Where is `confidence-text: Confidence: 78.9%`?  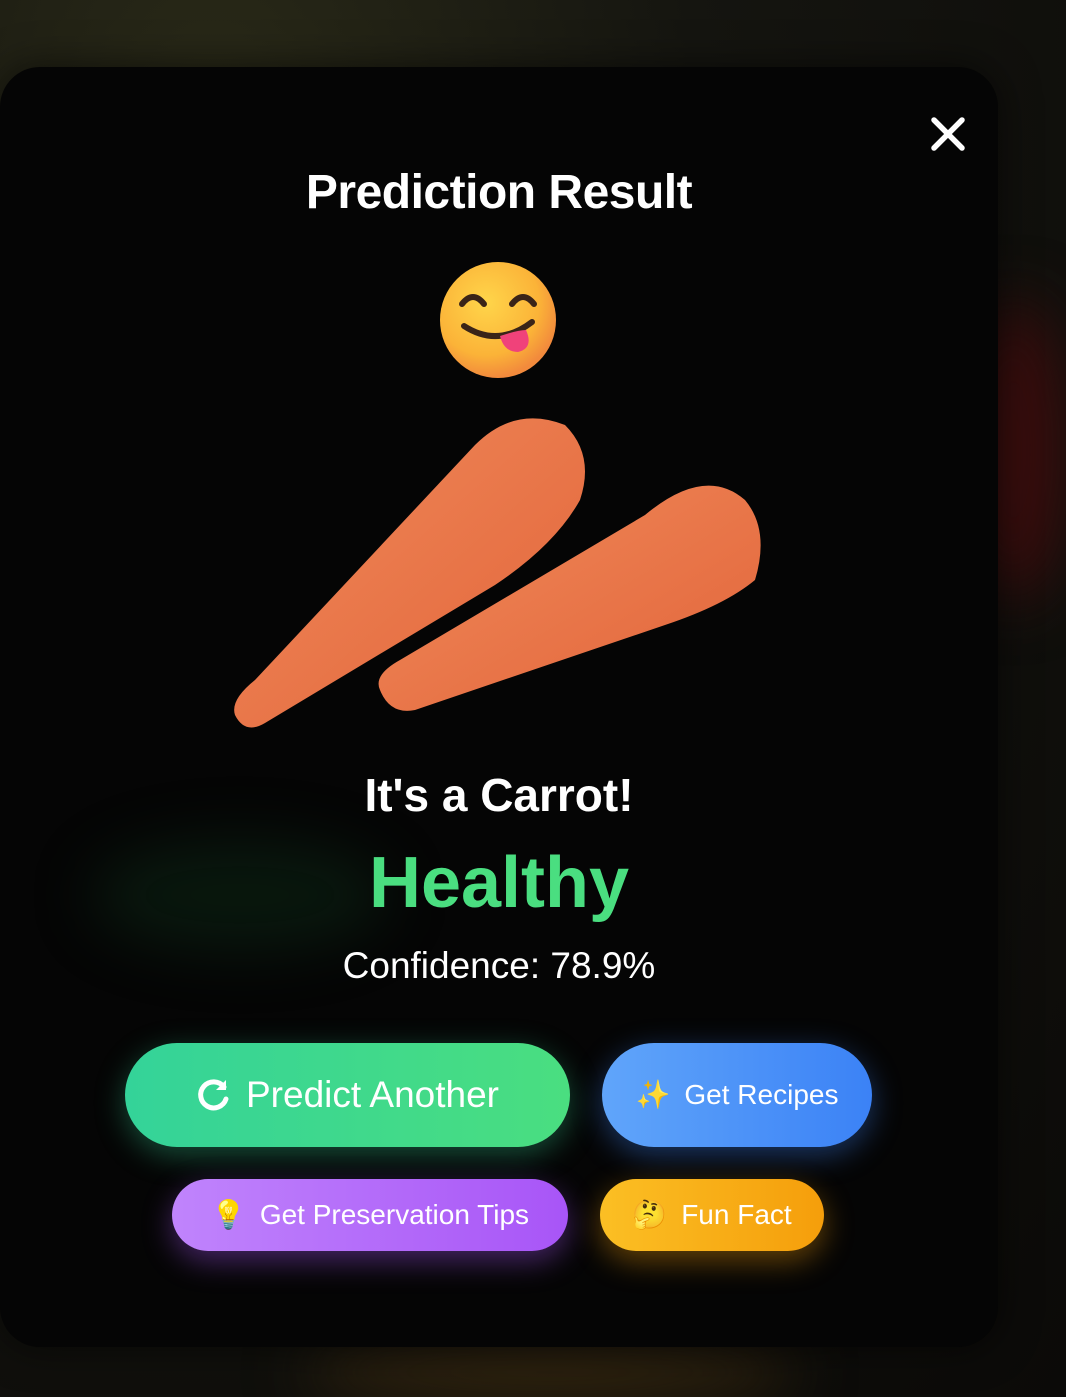
confidence-text: Confidence: 78.9% is located at coordinates (499, 965).